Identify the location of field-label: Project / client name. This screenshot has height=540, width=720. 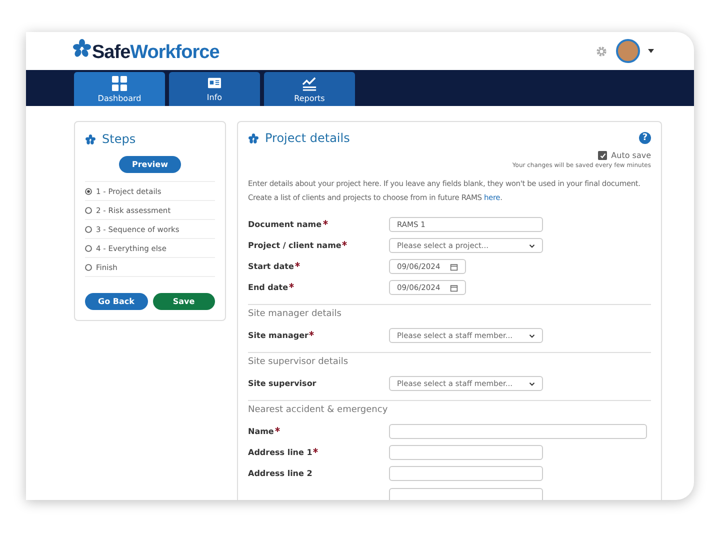
(295, 245).